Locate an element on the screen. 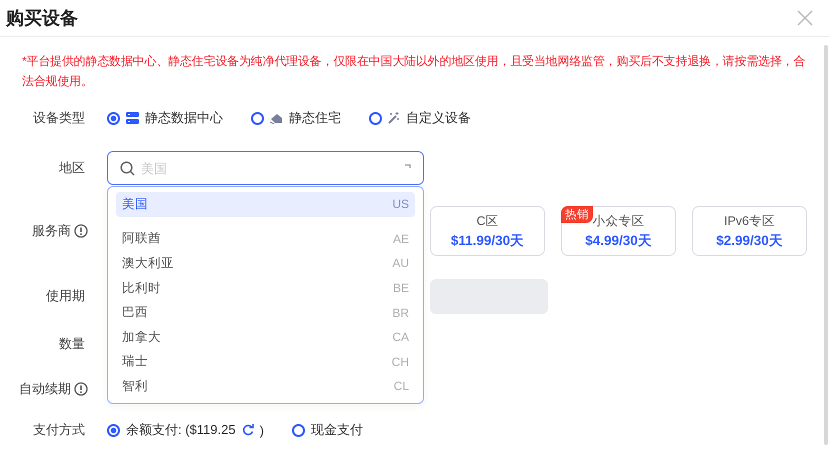  region-option: 瑞士 CH is located at coordinates (265, 362).